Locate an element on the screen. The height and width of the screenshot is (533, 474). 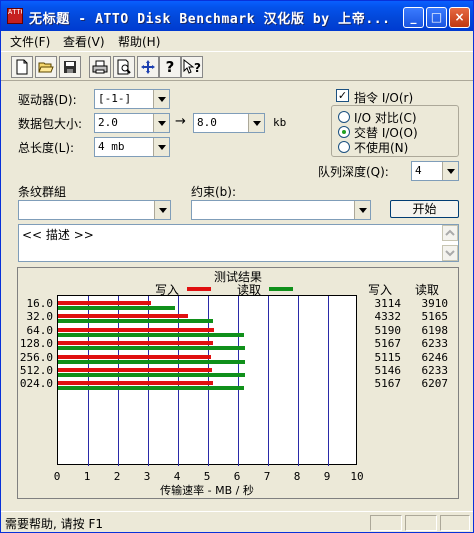
row-size-label: 024.0 is located at coordinates (36, 384).